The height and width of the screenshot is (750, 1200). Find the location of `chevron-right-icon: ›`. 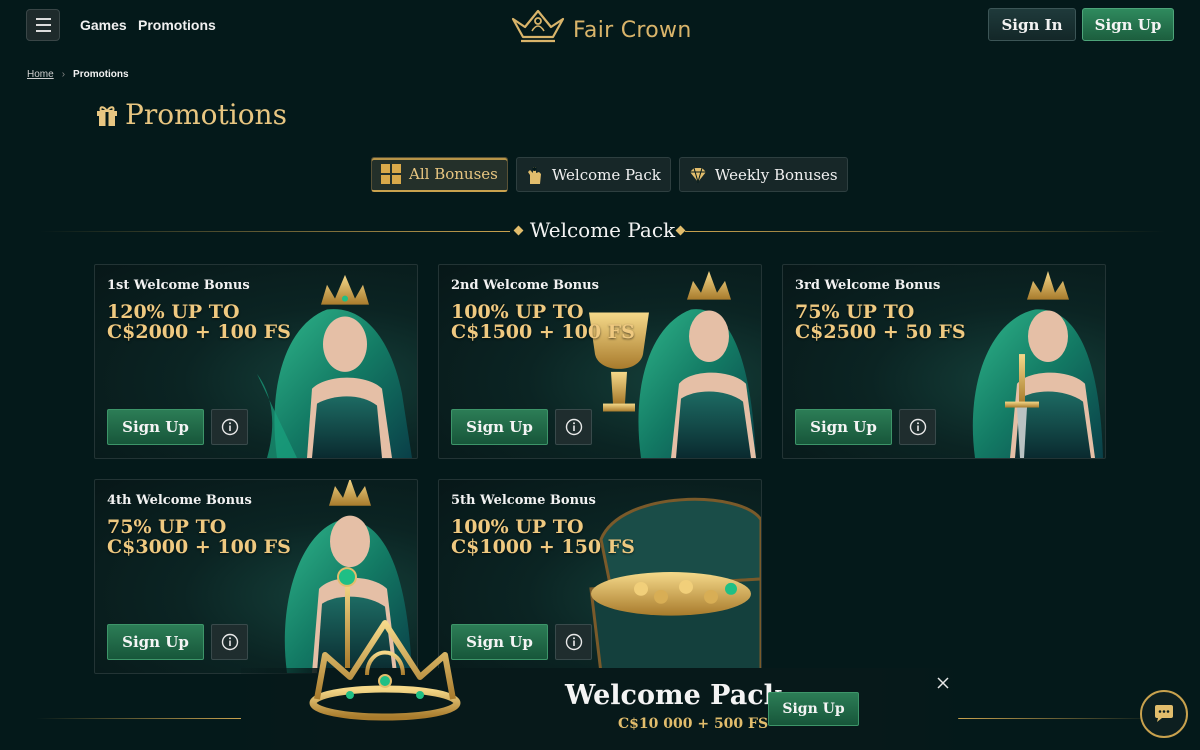

chevron-right-icon: › is located at coordinates (63, 74).